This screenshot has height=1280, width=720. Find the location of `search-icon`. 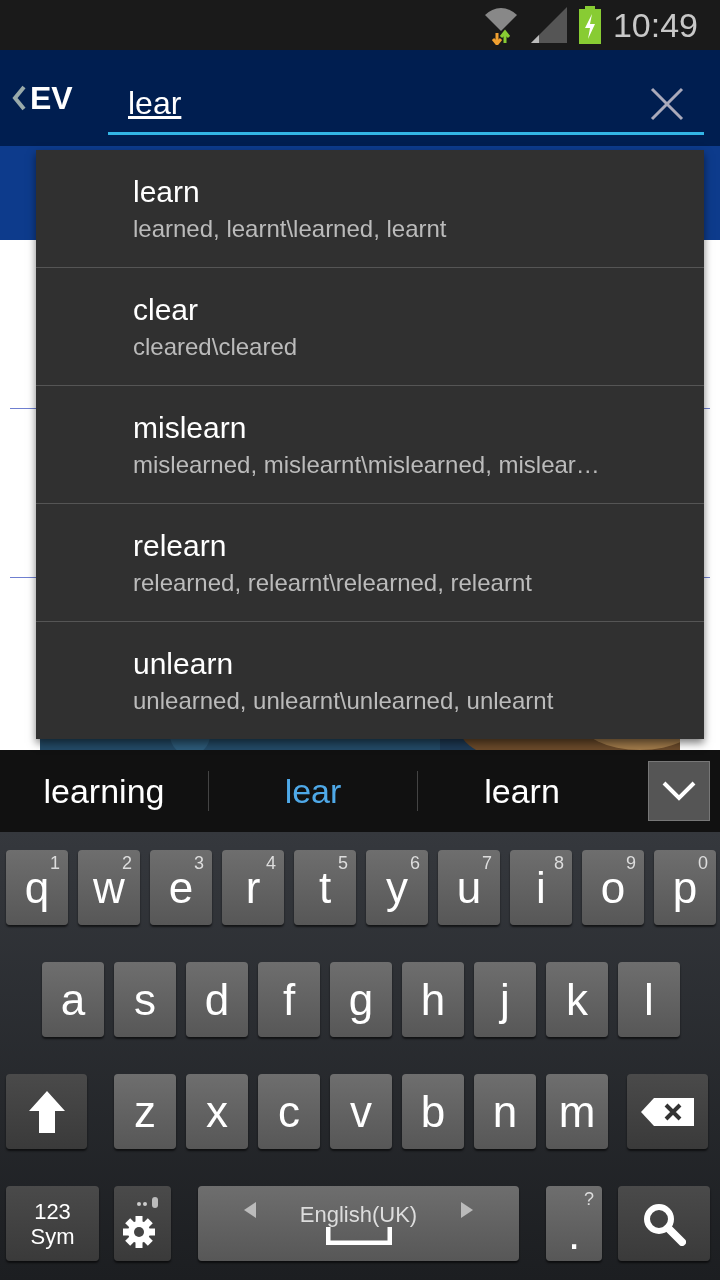

search-icon is located at coordinates (664, 1223).